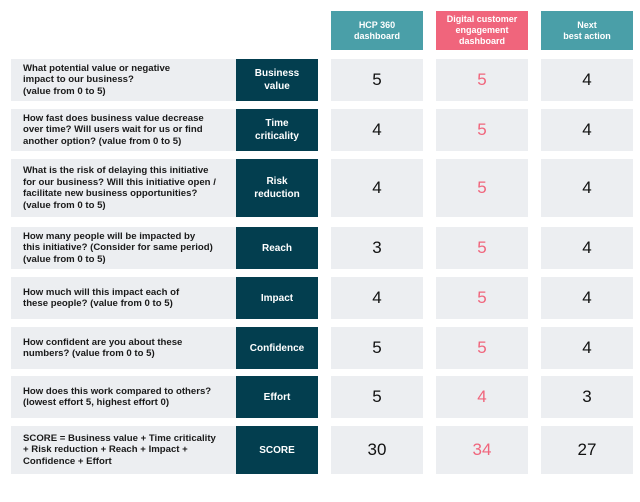 This screenshot has width=640, height=502. I want to click on score-cell: 27, so click(587, 450).